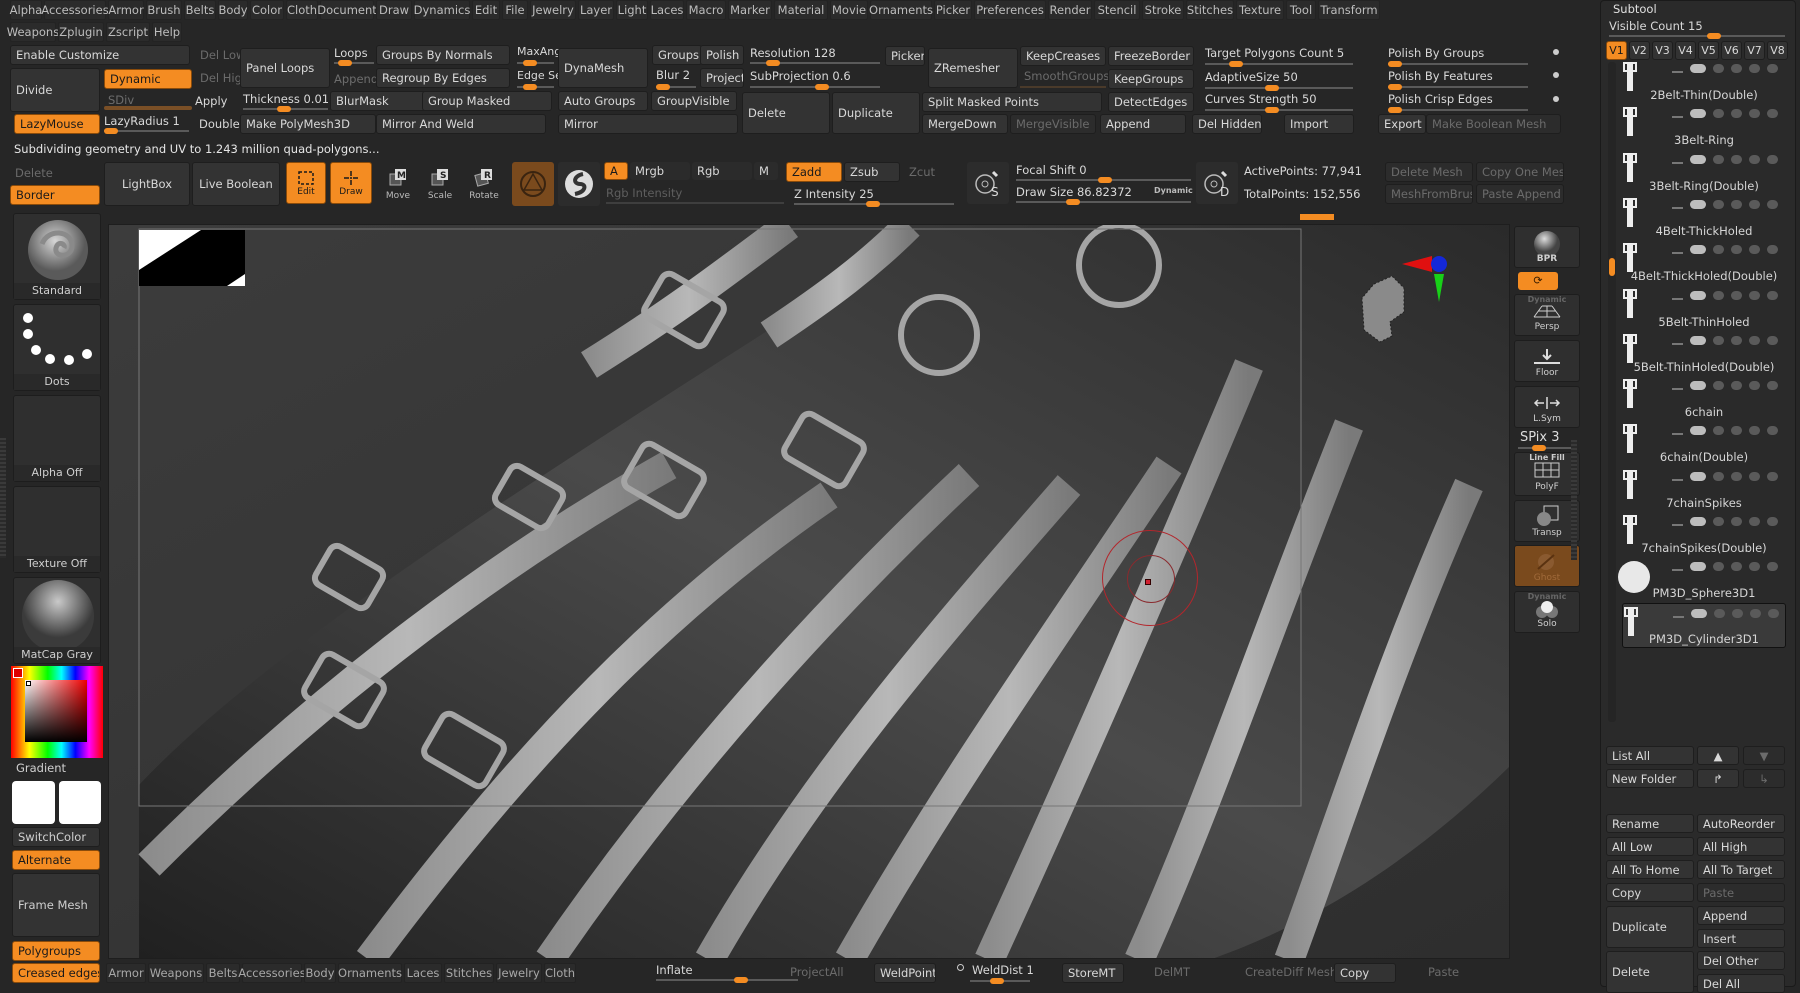  What do you see at coordinates (486, 10) in the screenshot?
I see `menu-edit: Edit` at bounding box center [486, 10].